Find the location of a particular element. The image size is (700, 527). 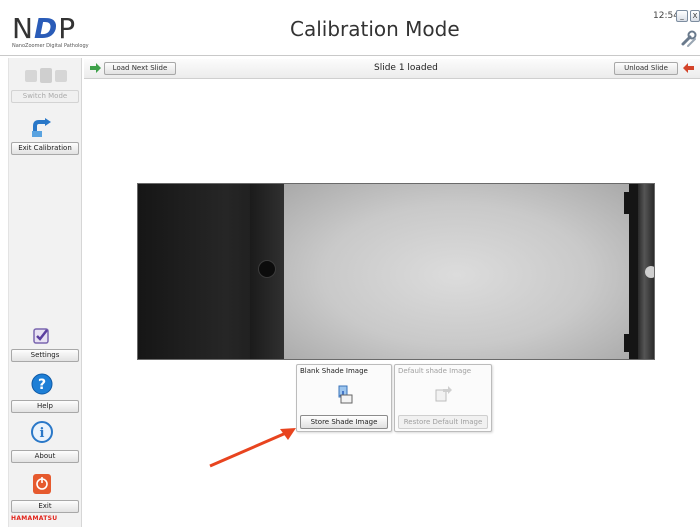

exit-calibration-icon is located at coordinates (41, 127).